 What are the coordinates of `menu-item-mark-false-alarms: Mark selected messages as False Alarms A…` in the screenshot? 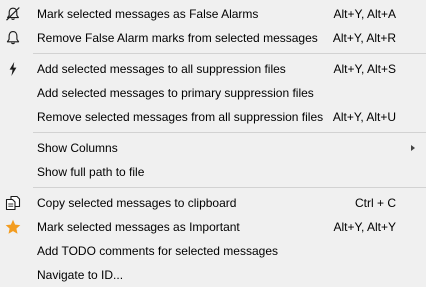 It's located at (213, 14).